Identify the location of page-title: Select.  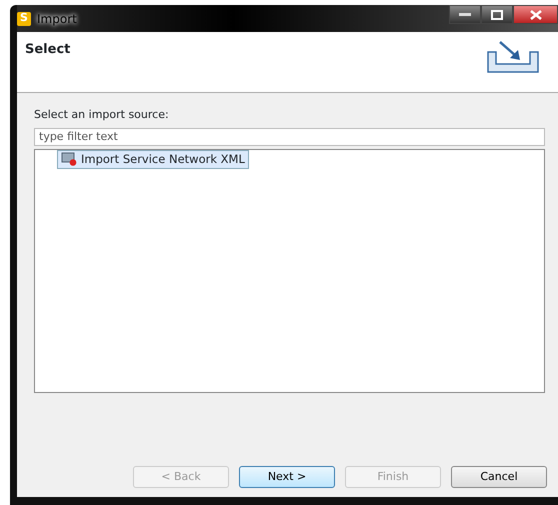
(47, 50).